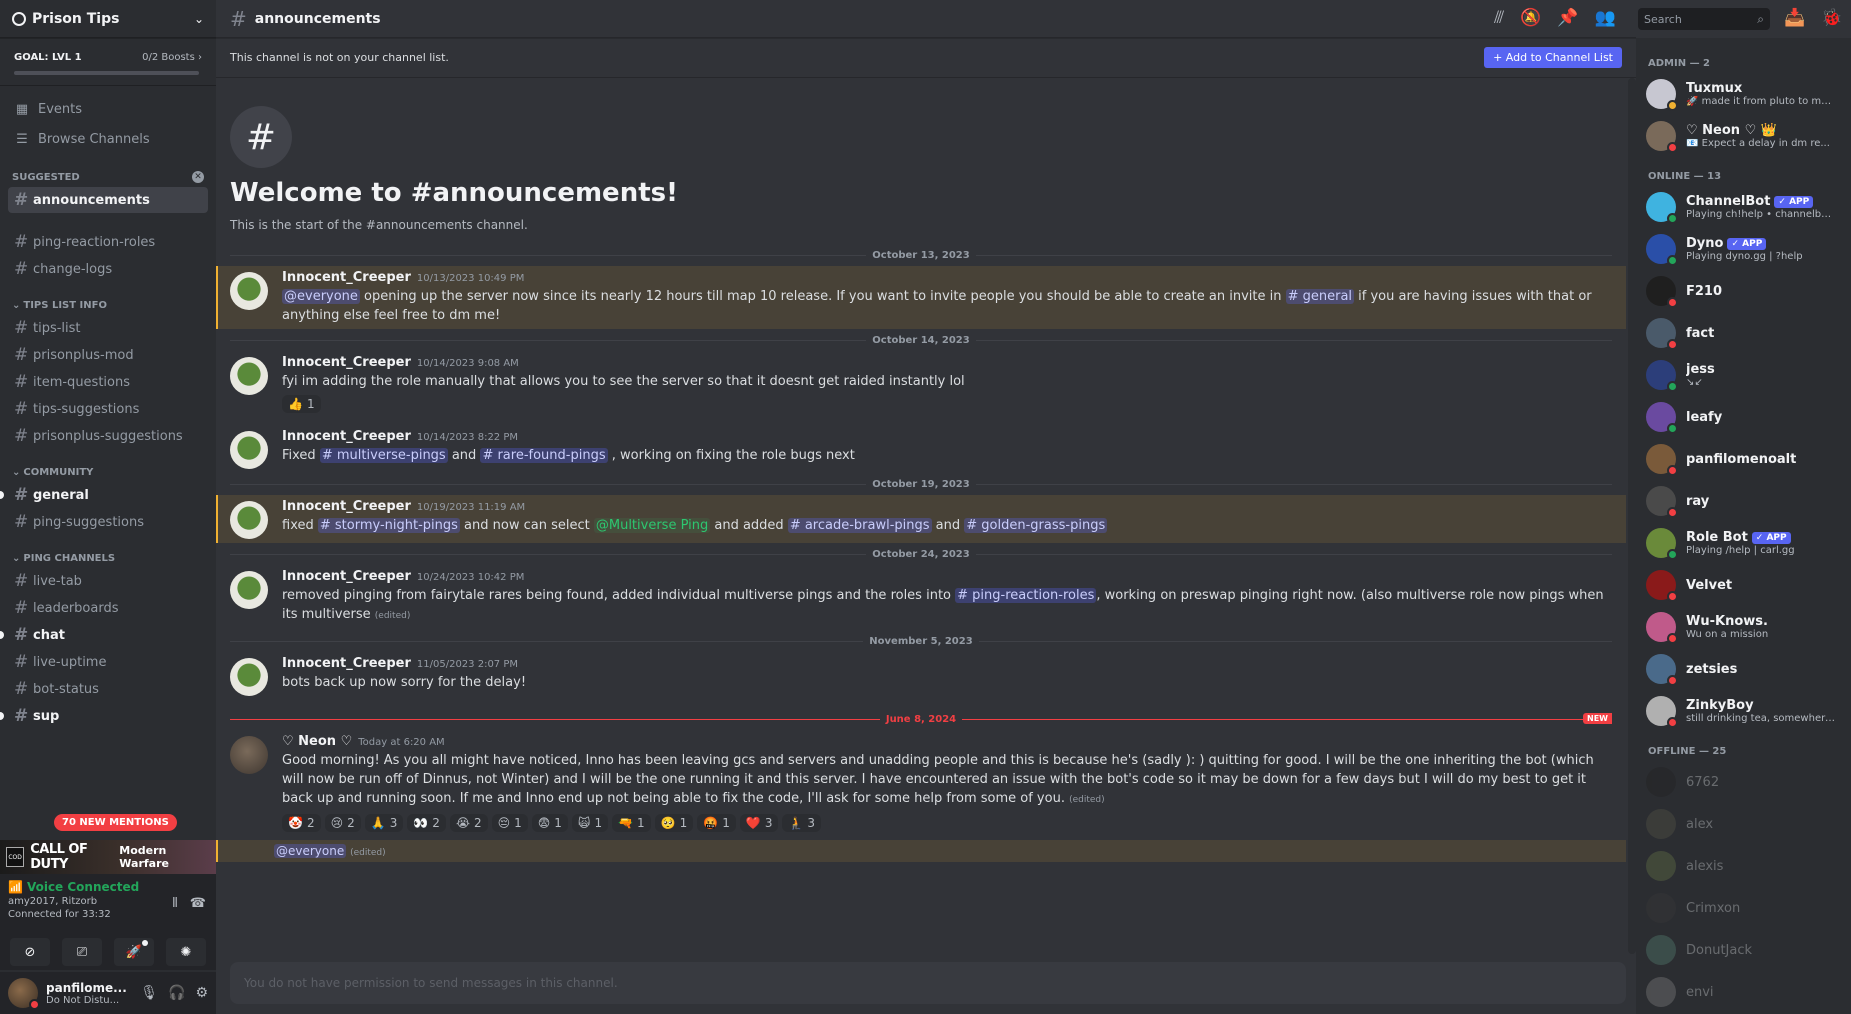  What do you see at coordinates (544, 455) in the screenshot?
I see `channel-mention: # rare-found-pings` at bounding box center [544, 455].